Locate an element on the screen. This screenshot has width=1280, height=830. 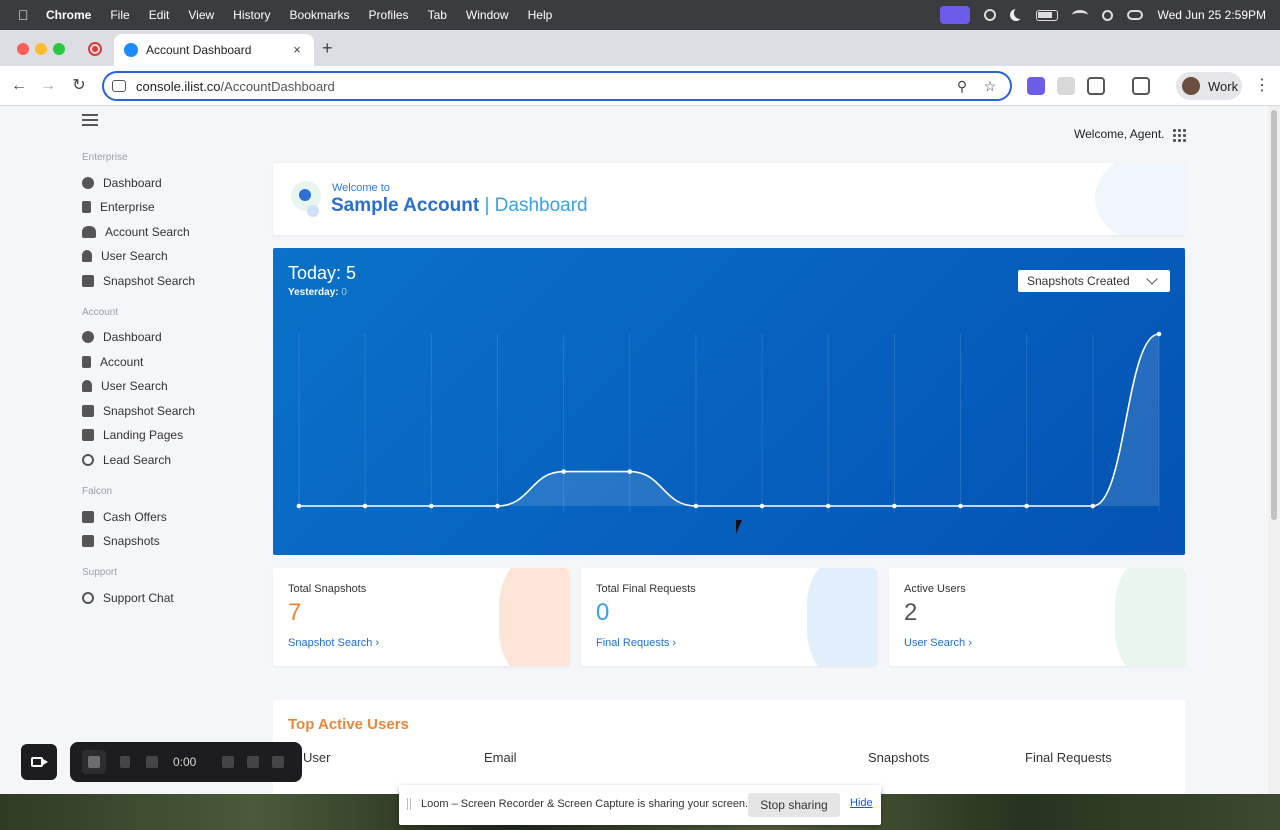
site-info-icon is located at coordinates (119, 86).